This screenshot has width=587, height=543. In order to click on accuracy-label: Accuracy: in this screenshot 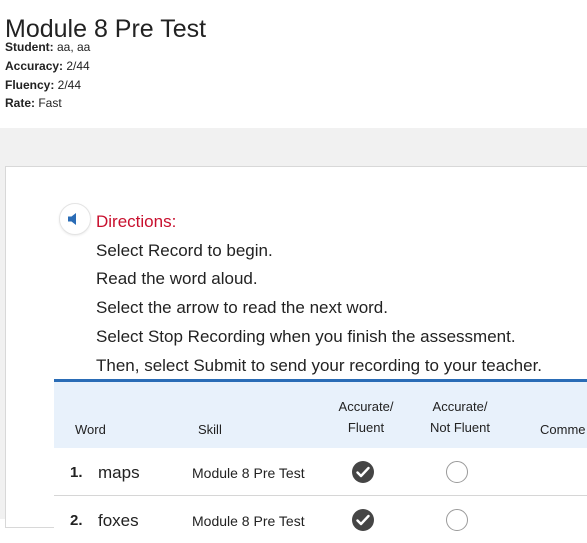, I will do `click(34, 66)`.